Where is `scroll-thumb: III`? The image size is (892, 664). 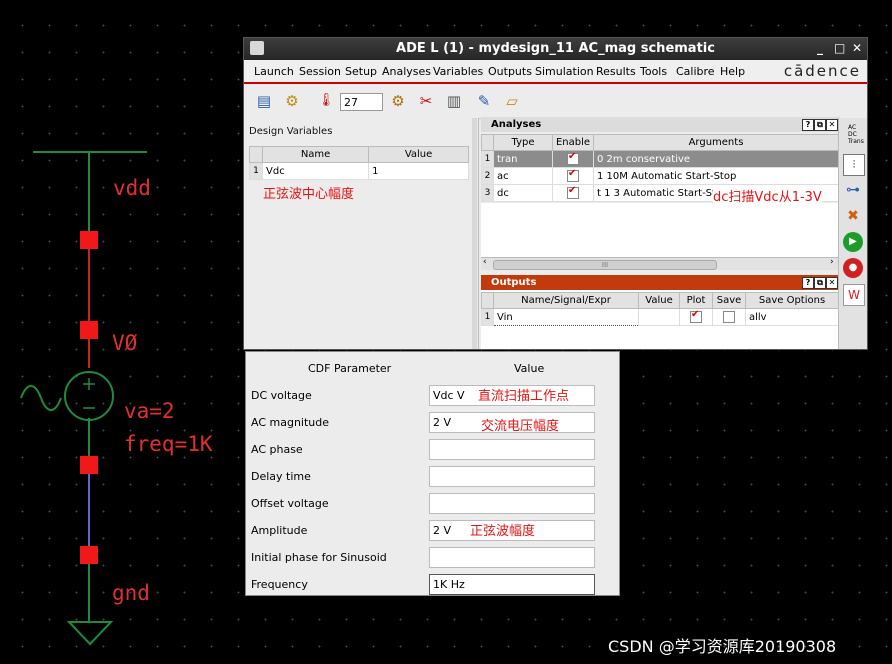
scroll-thumb: III is located at coordinates (605, 265).